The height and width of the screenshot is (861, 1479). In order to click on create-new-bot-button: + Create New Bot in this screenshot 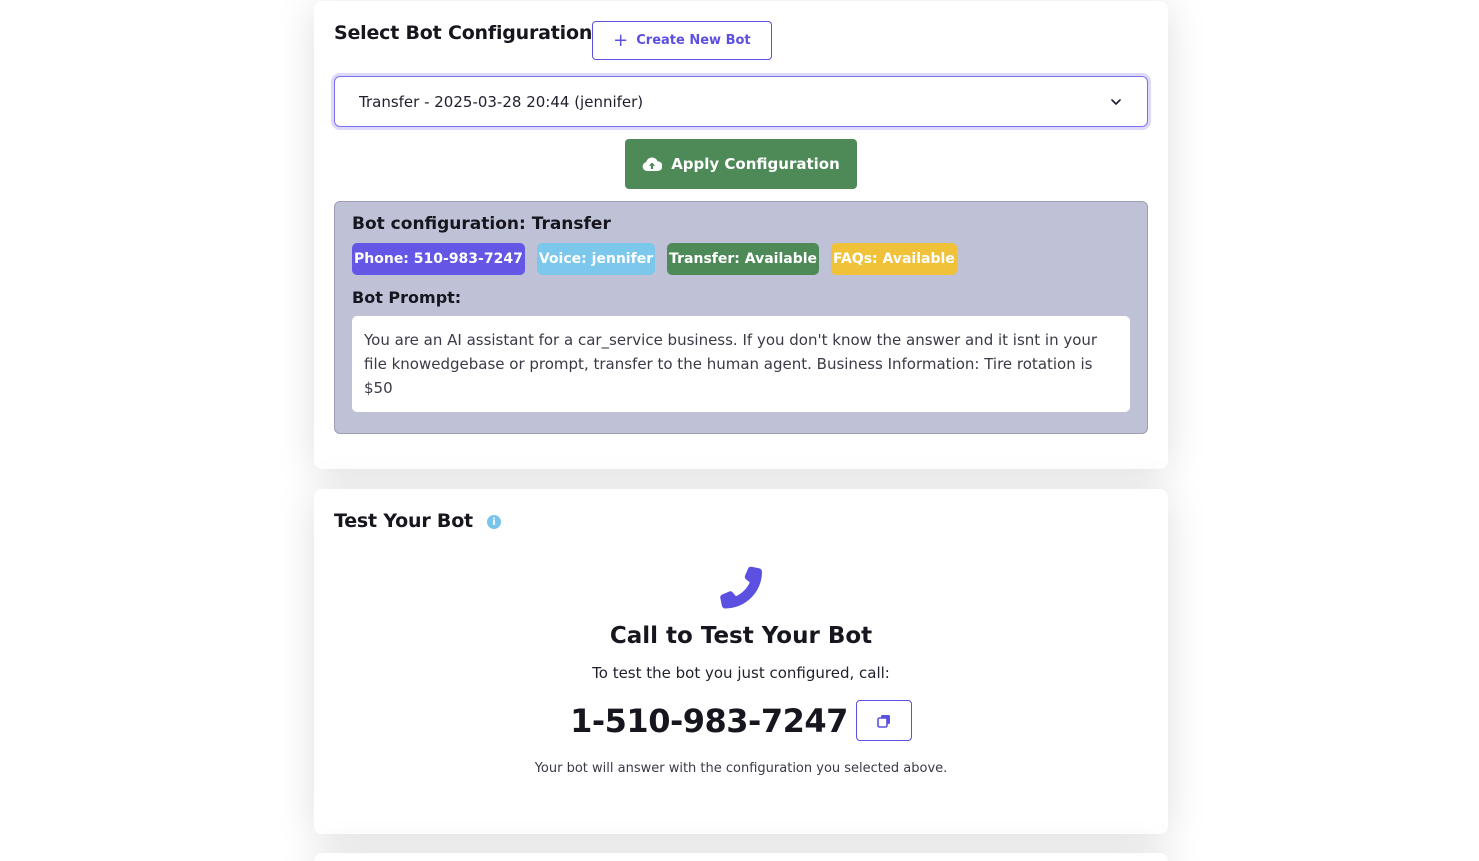, I will do `click(682, 40)`.